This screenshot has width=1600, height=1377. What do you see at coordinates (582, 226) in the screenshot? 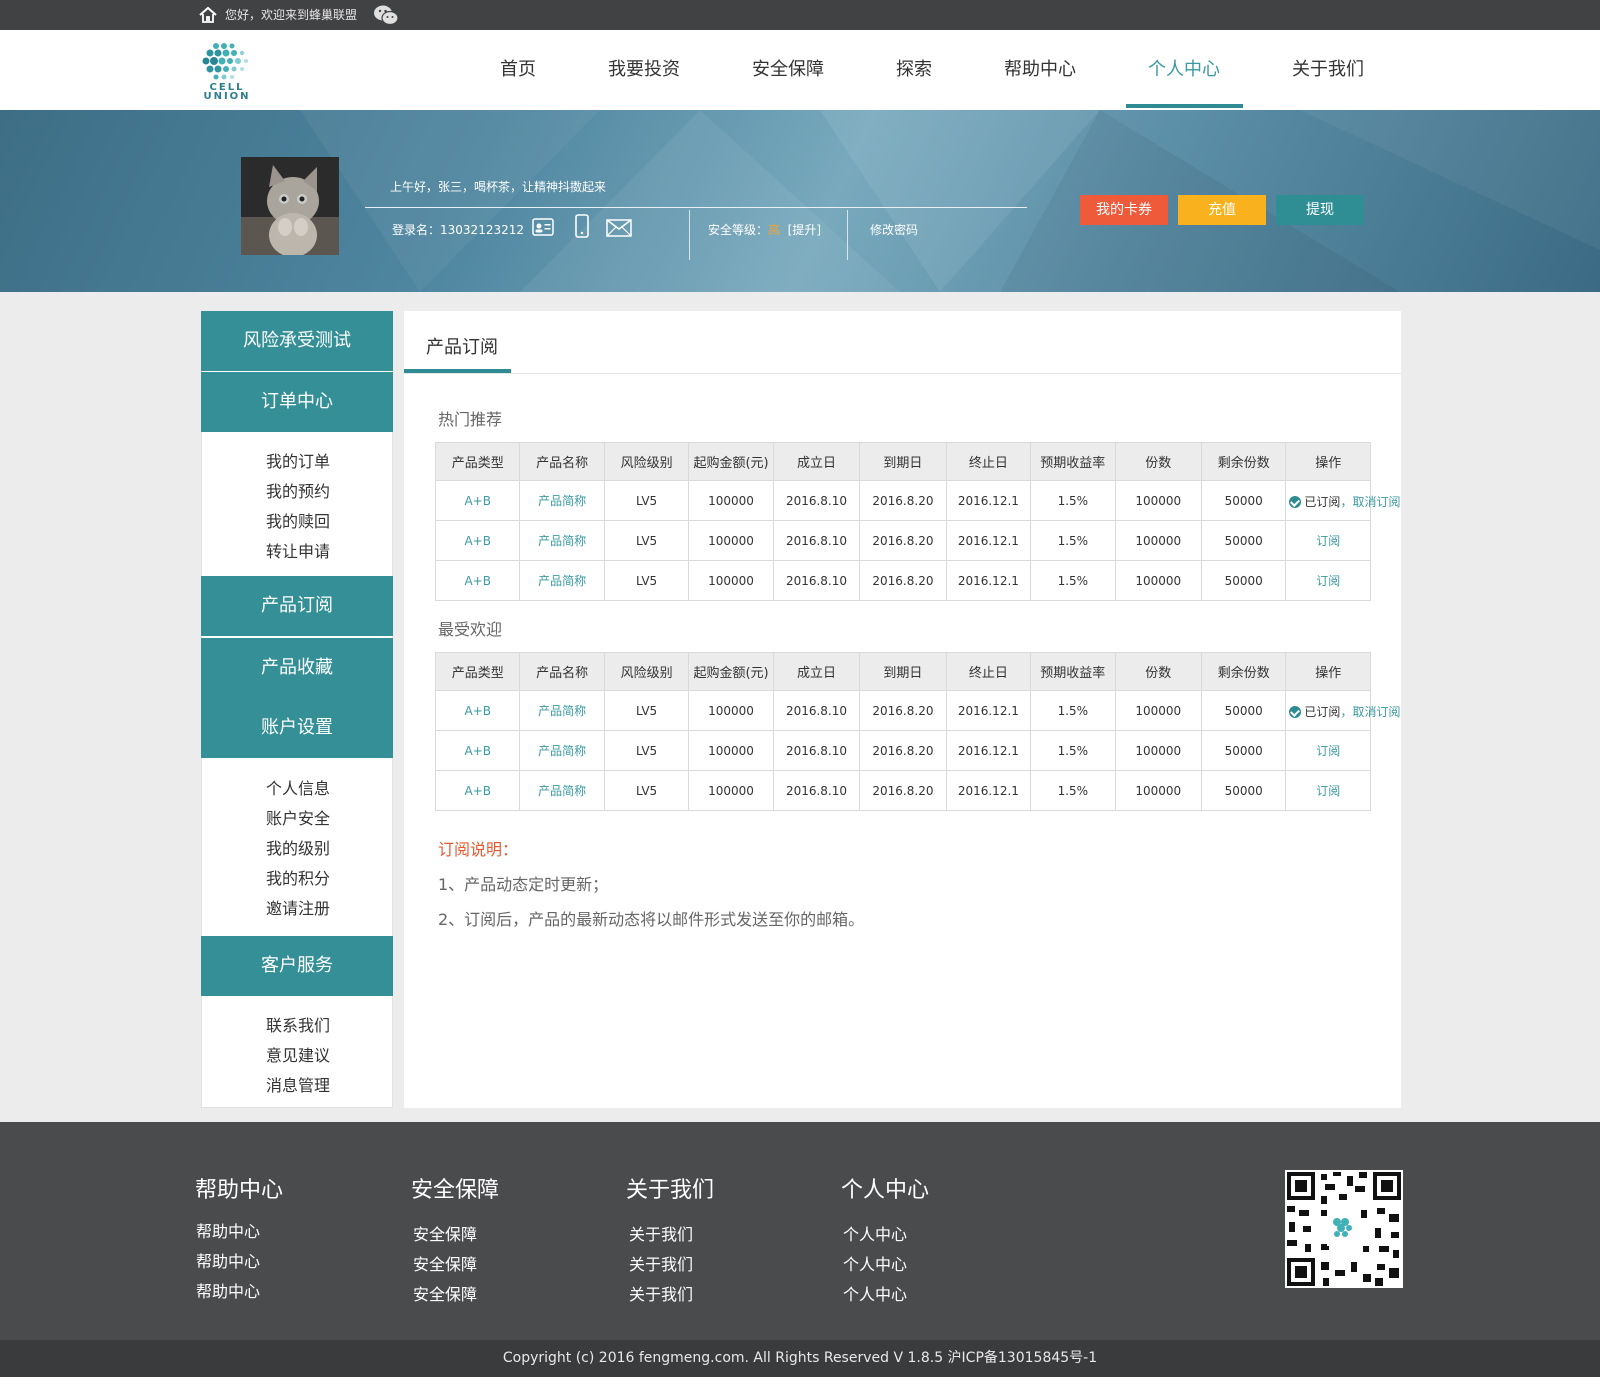
I see `mobile-phone-icon` at bounding box center [582, 226].